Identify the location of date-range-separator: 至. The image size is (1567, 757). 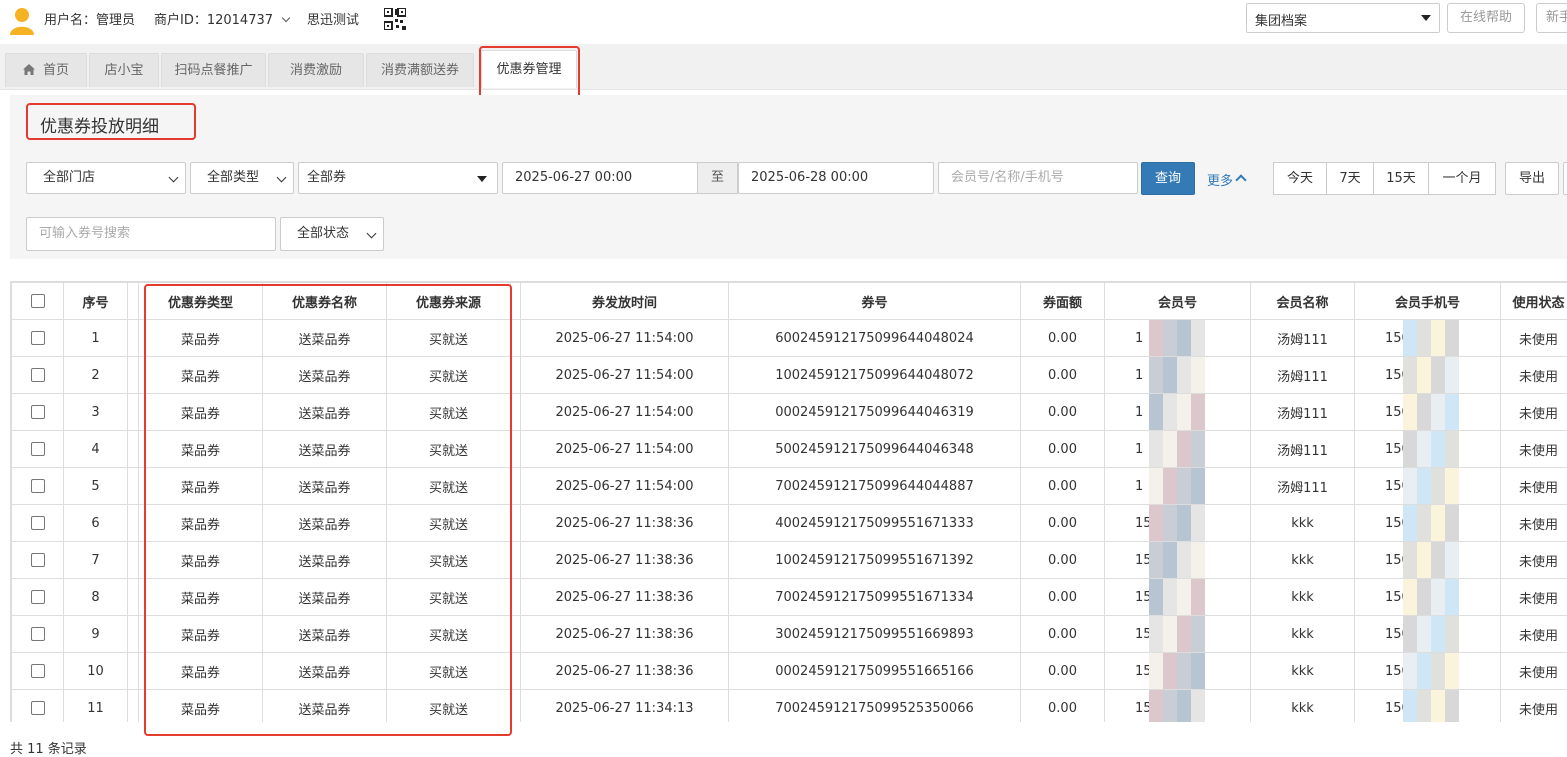
(717, 178).